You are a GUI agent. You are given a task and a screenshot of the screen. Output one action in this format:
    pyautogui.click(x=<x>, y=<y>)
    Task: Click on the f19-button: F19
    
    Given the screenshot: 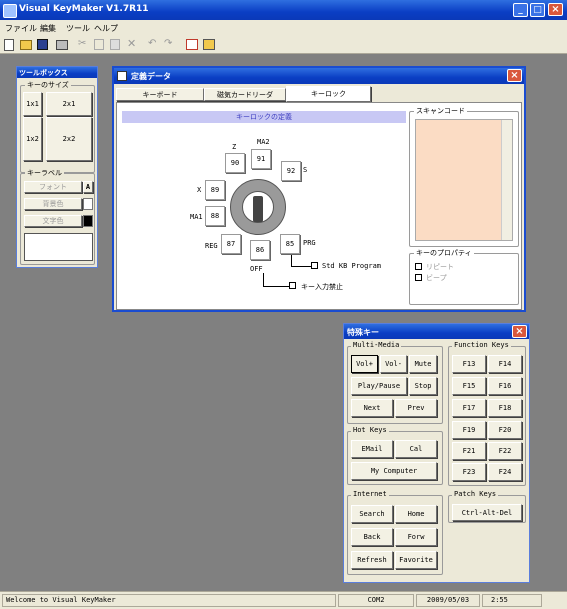 What is the action you would take?
    pyautogui.click(x=469, y=430)
    